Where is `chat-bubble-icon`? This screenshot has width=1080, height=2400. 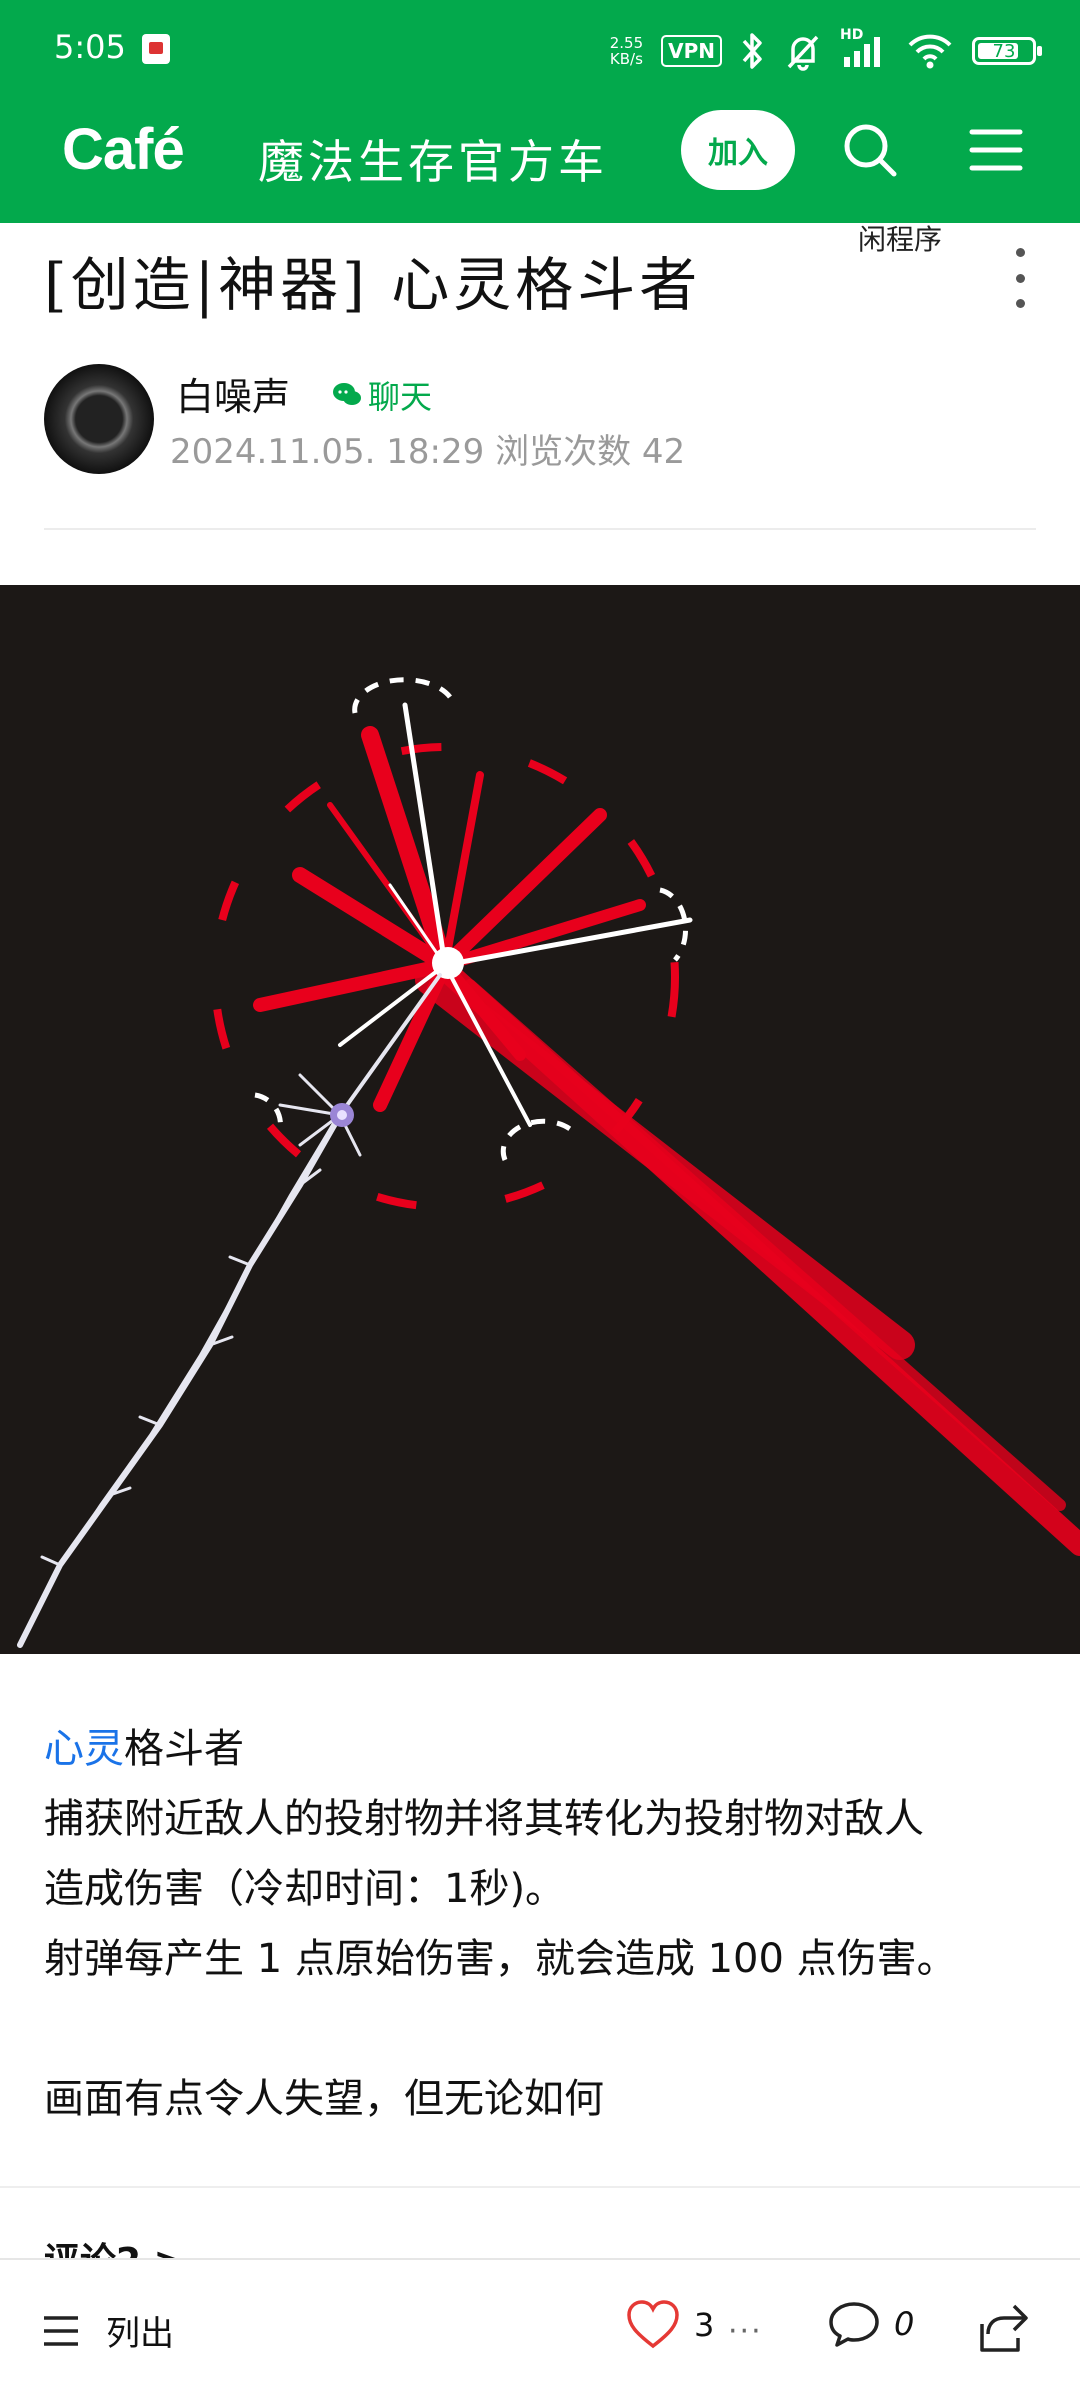 chat-bubble-icon is located at coordinates (347, 394).